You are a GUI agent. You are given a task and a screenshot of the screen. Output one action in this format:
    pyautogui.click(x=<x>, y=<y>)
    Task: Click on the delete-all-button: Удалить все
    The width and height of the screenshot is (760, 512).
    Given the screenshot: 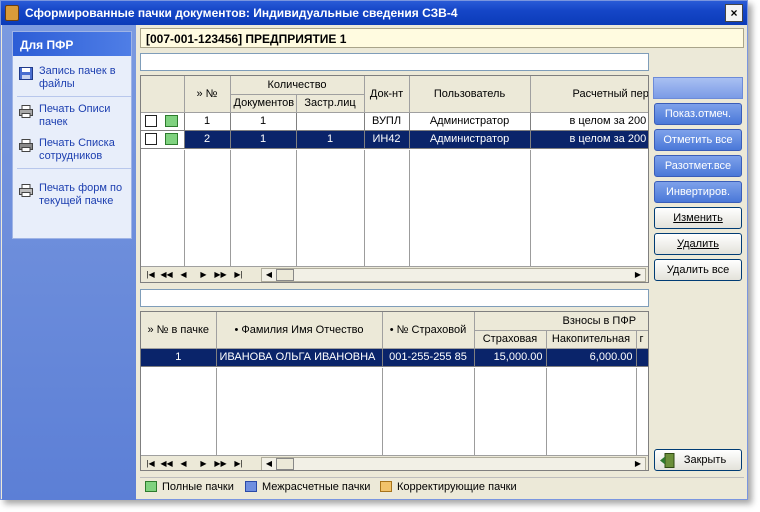 What is the action you would take?
    pyautogui.click(x=698, y=270)
    